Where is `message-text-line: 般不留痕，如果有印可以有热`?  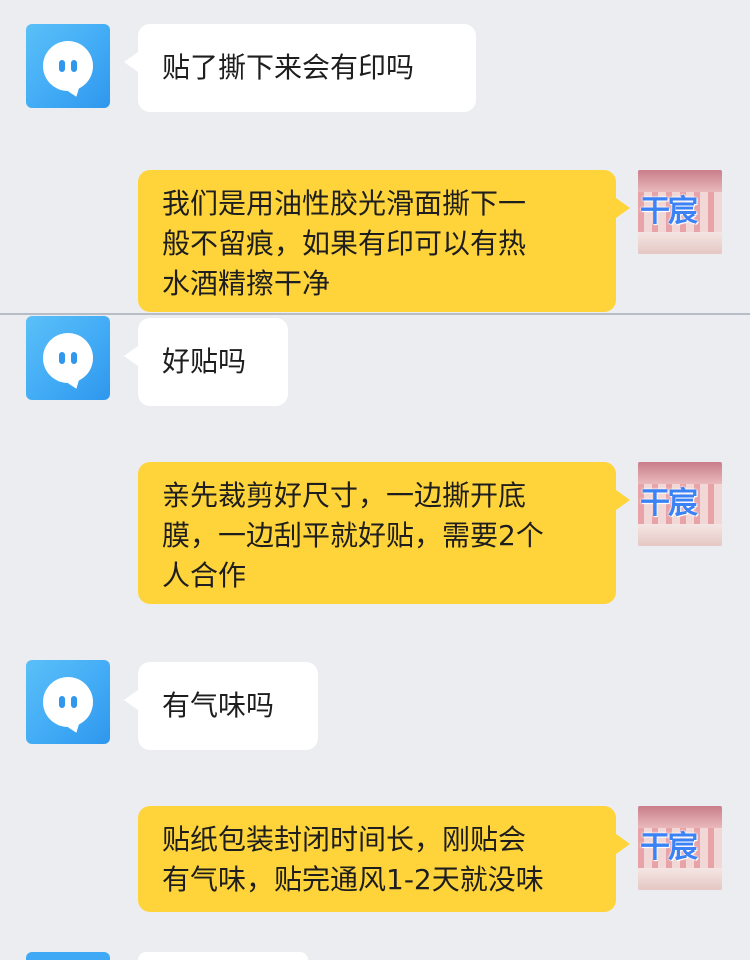
message-text-line: 般不留痕，如果有印可以有热 is located at coordinates (344, 243).